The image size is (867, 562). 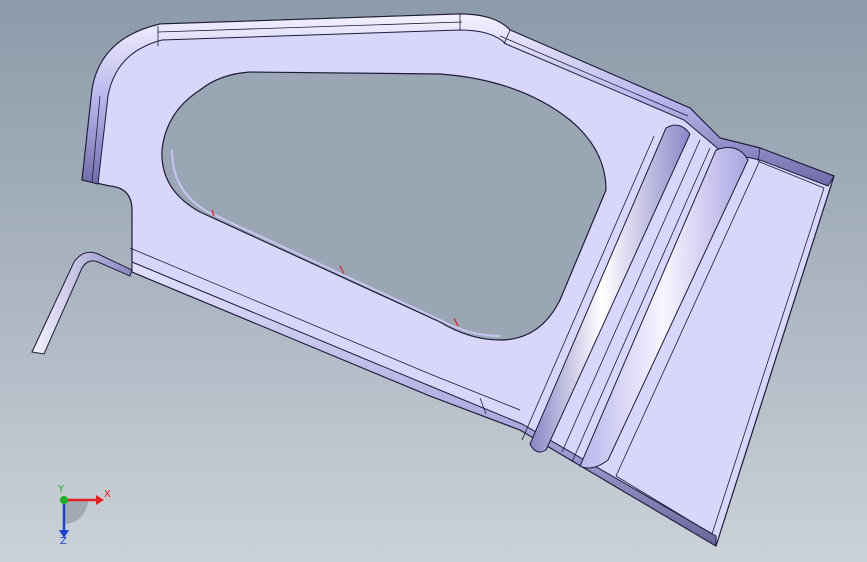 What do you see at coordinates (84, 515) in the screenshot?
I see `coordinate-triad-icon: X Y Z` at bounding box center [84, 515].